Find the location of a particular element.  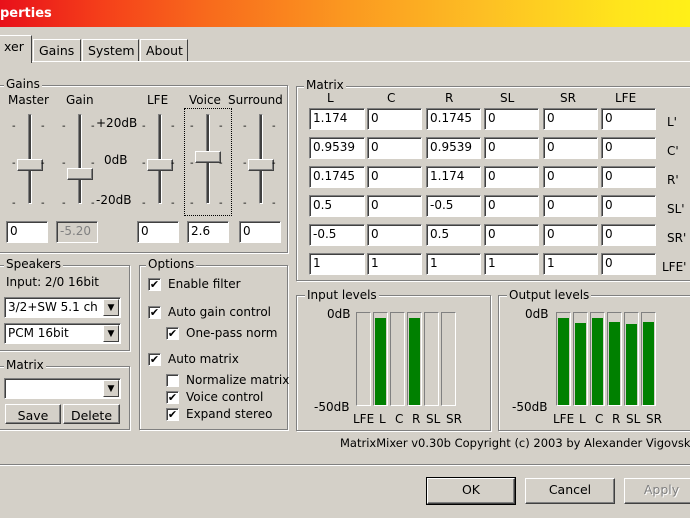

option-label: One-pass norm is located at coordinates (231, 333).